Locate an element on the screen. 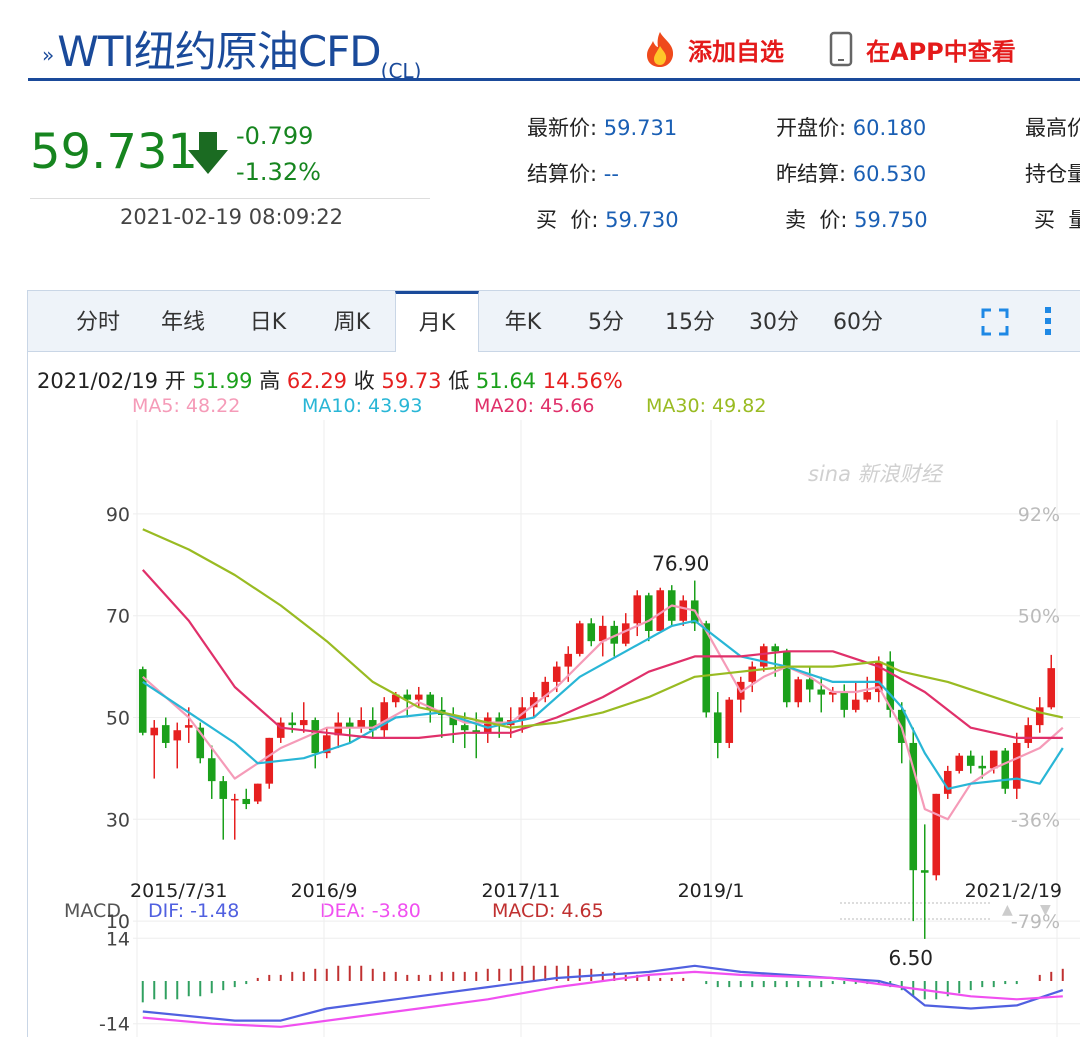  pct-tick-label: 92% is located at coordinates (1039, 515).